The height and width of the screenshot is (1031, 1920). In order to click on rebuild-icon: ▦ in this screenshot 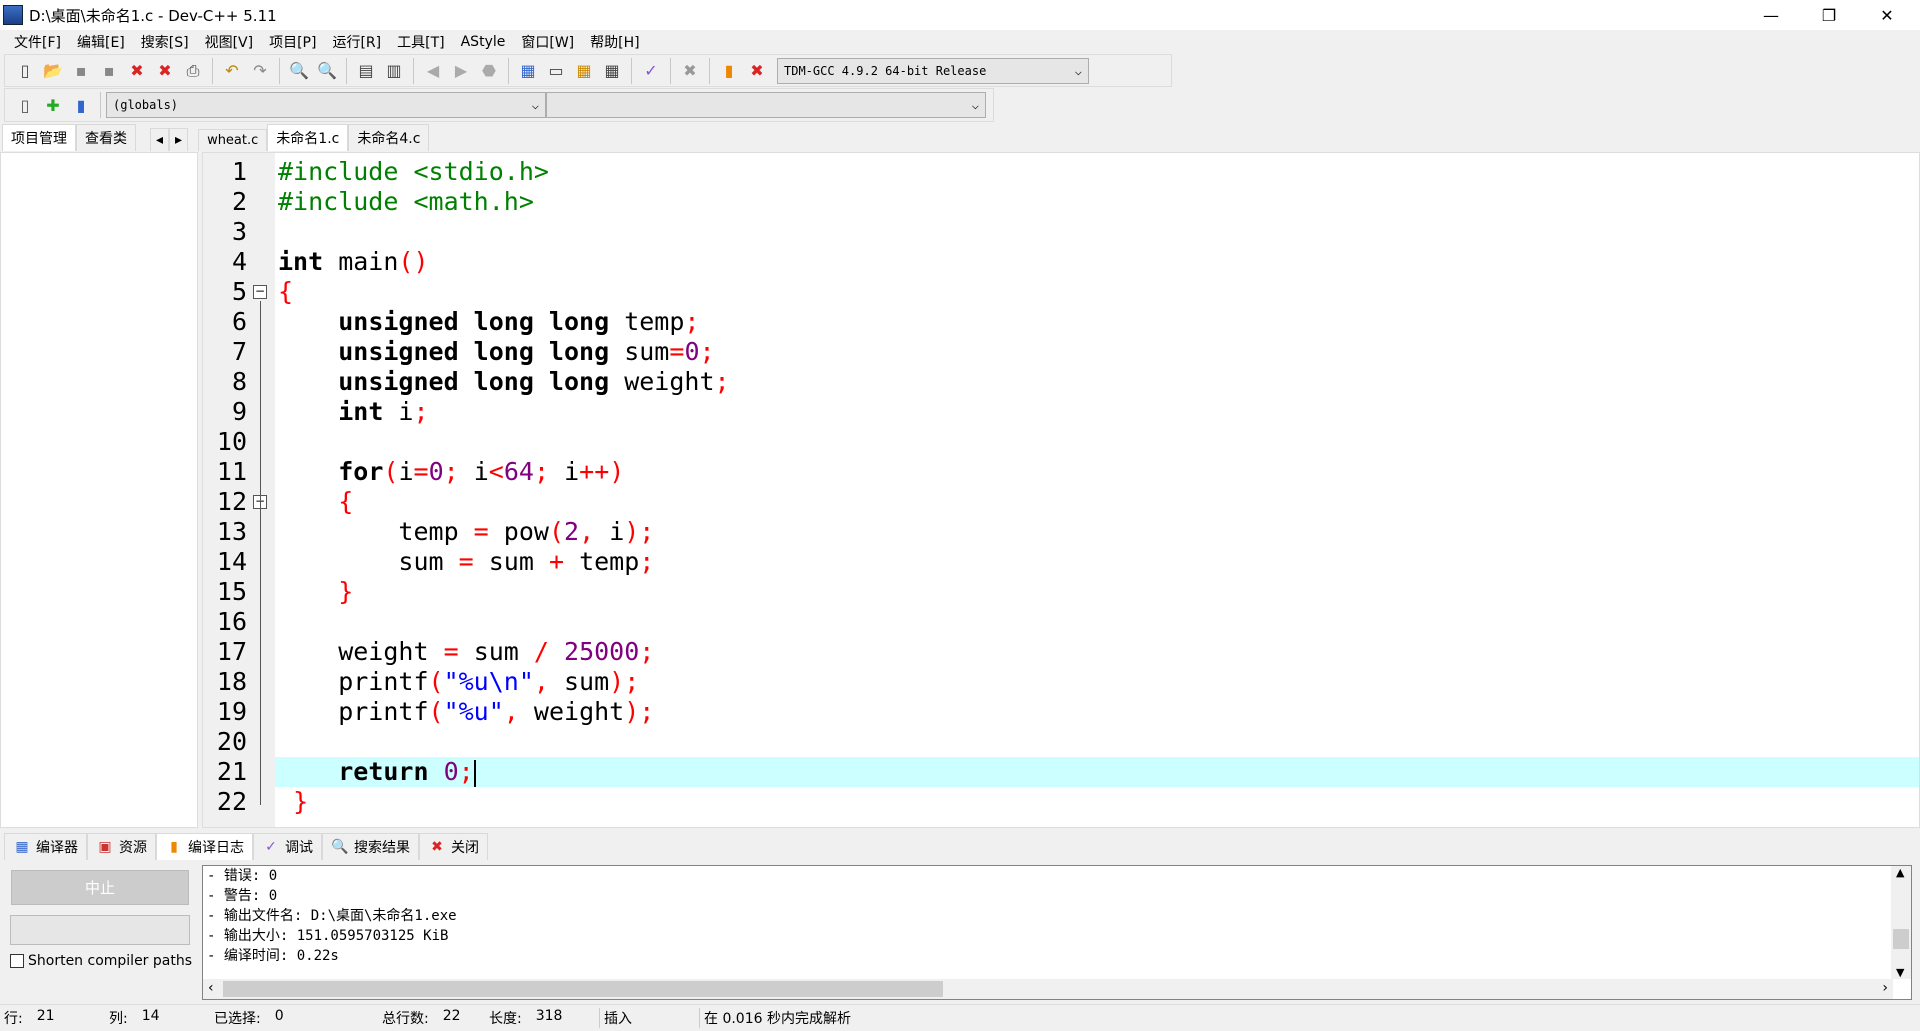, I will do `click(612, 71)`.